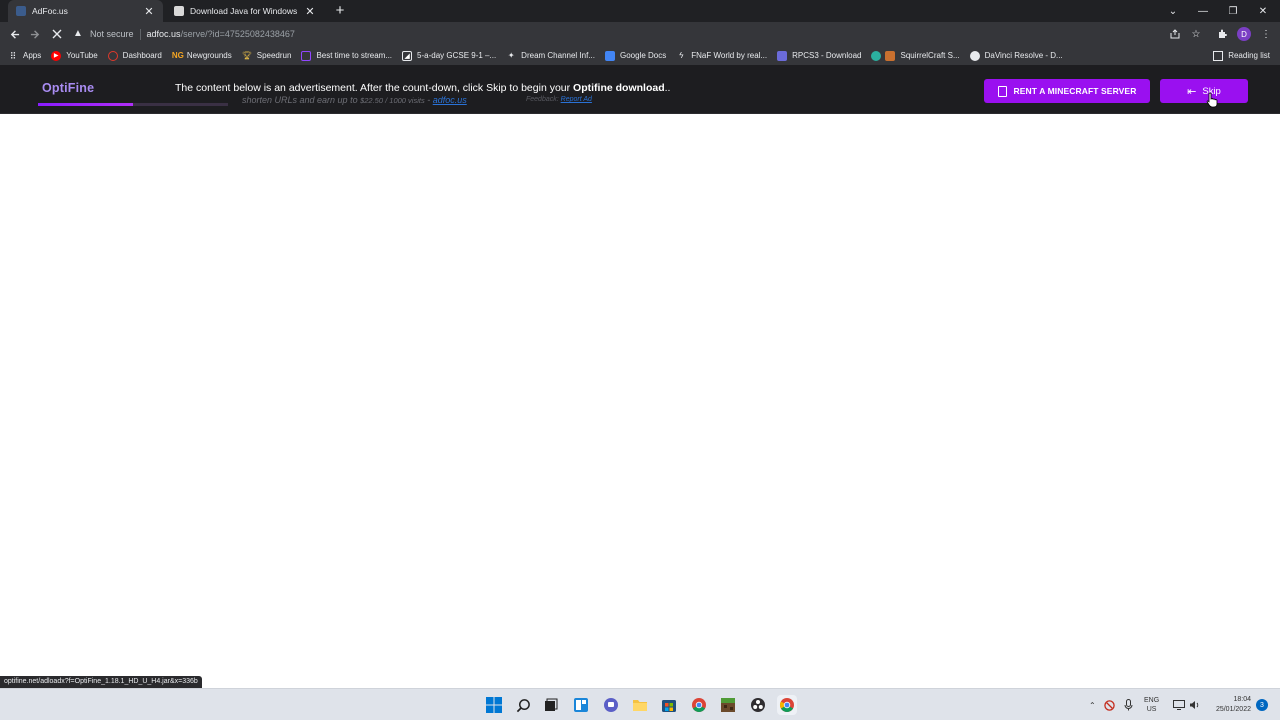 The image size is (1280, 721). What do you see at coordinates (340, 11) in the screenshot?
I see `new-tab-button: +` at bounding box center [340, 11].